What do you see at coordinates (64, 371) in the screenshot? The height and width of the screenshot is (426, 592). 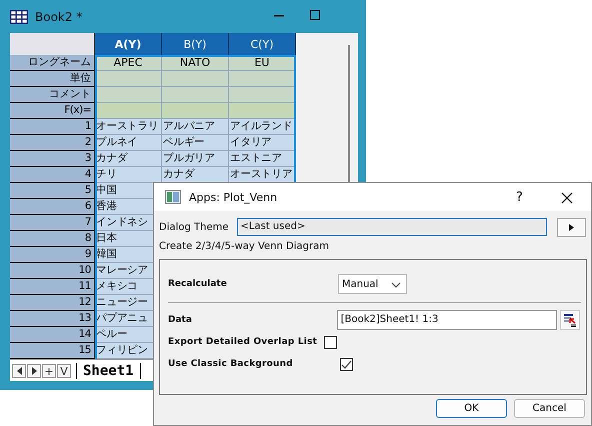 I see `sheet-nav-button: V` at bounding box center [64, 371].